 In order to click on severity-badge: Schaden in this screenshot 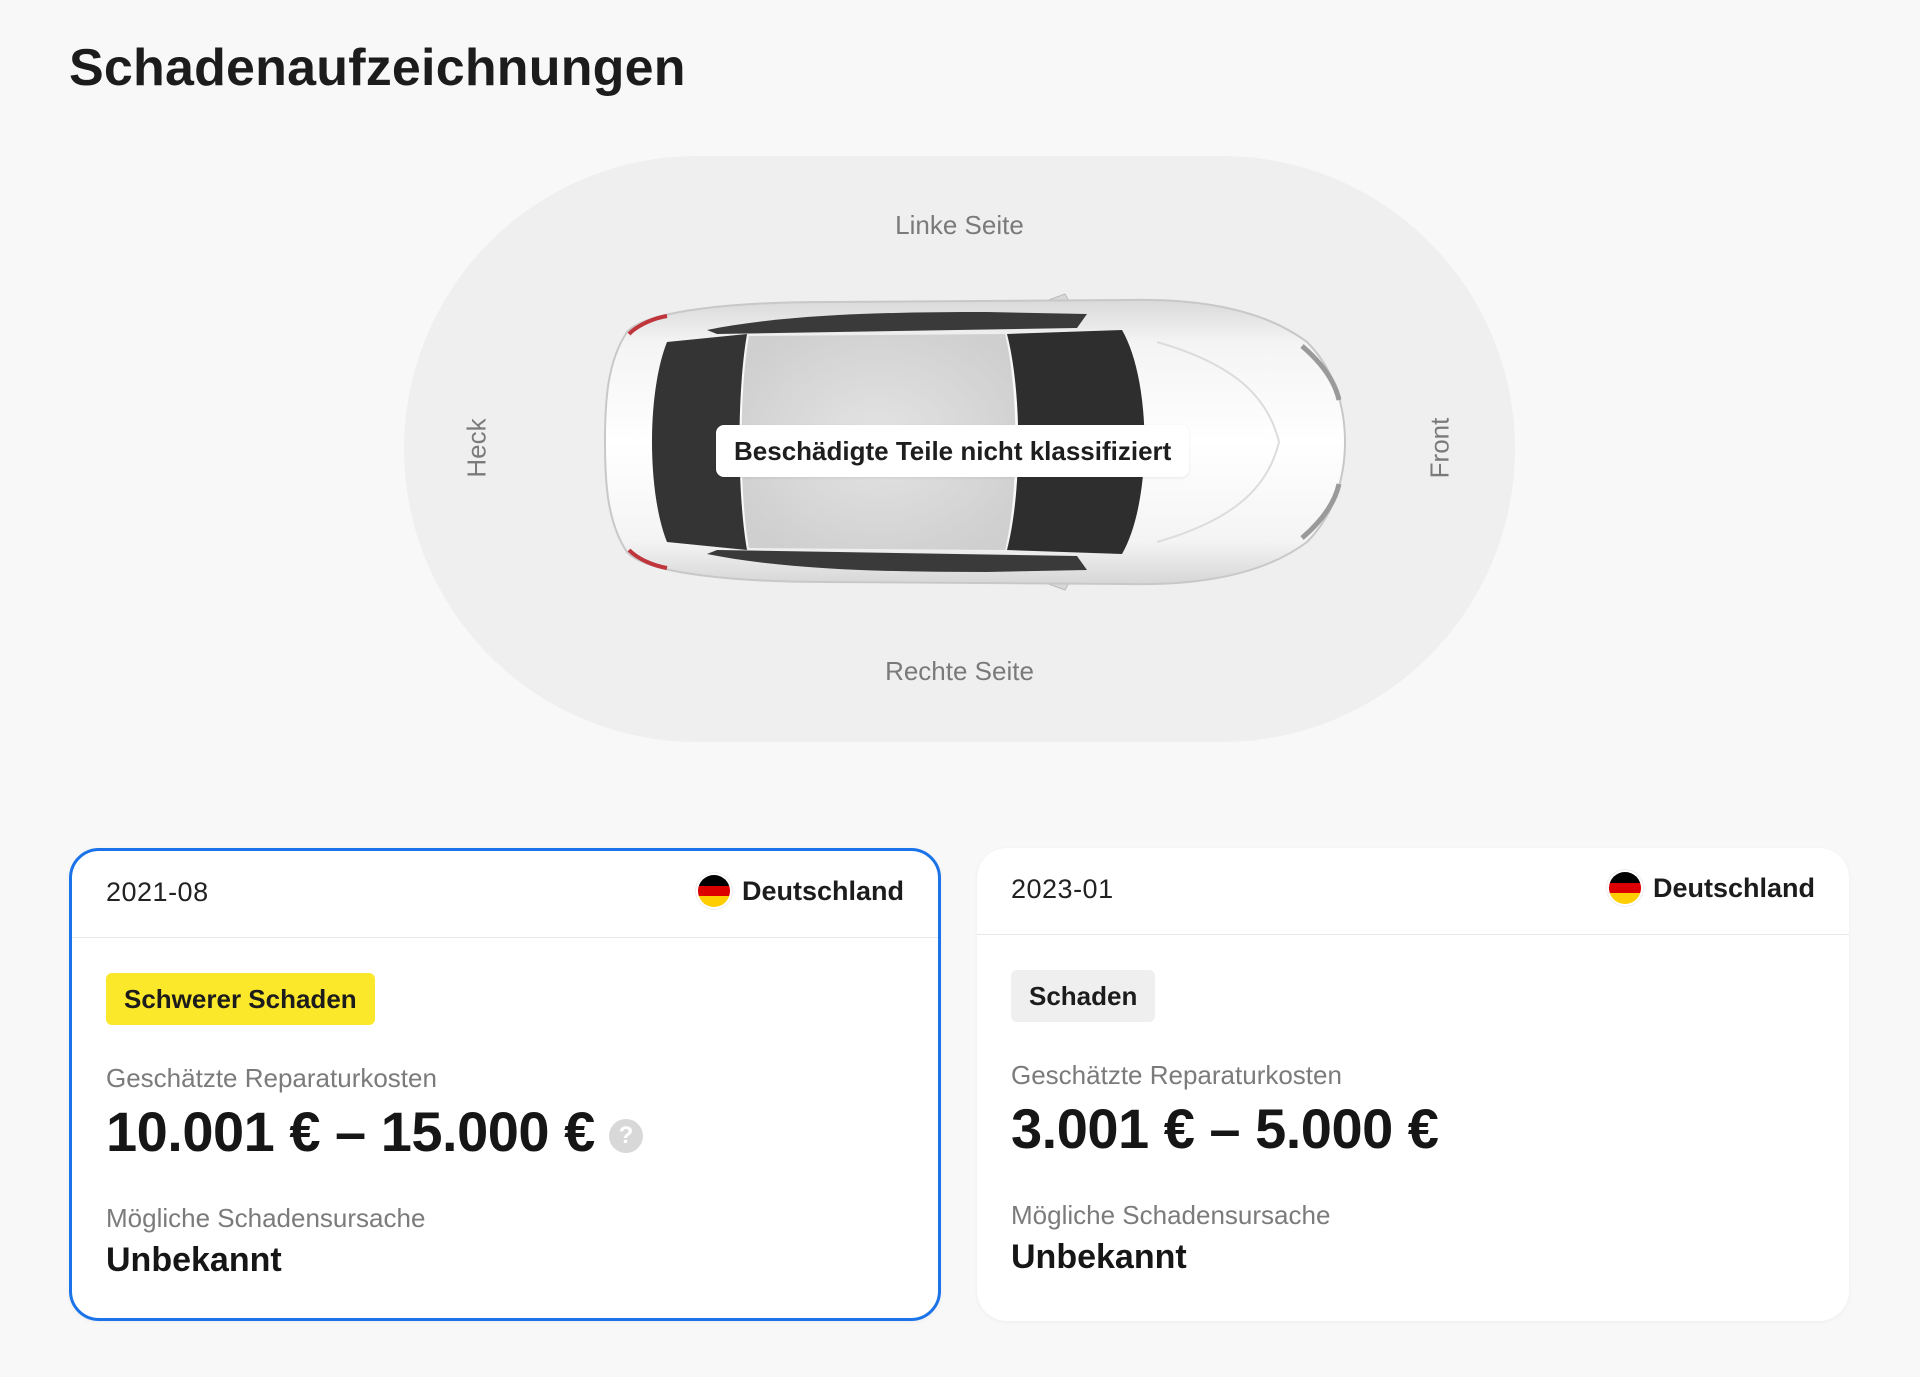, I will do `click(1083, 996)`.